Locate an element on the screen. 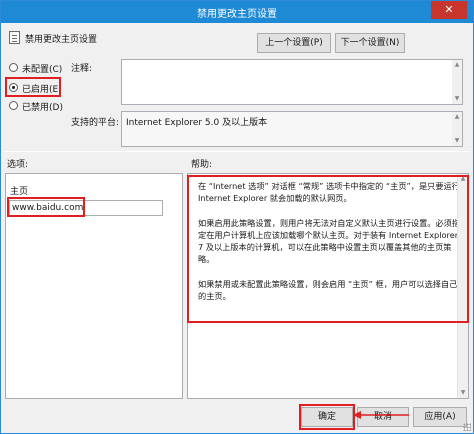 This screenshot has height=434, width=474. ok-highlight-box is located at coordinates (327, 417).